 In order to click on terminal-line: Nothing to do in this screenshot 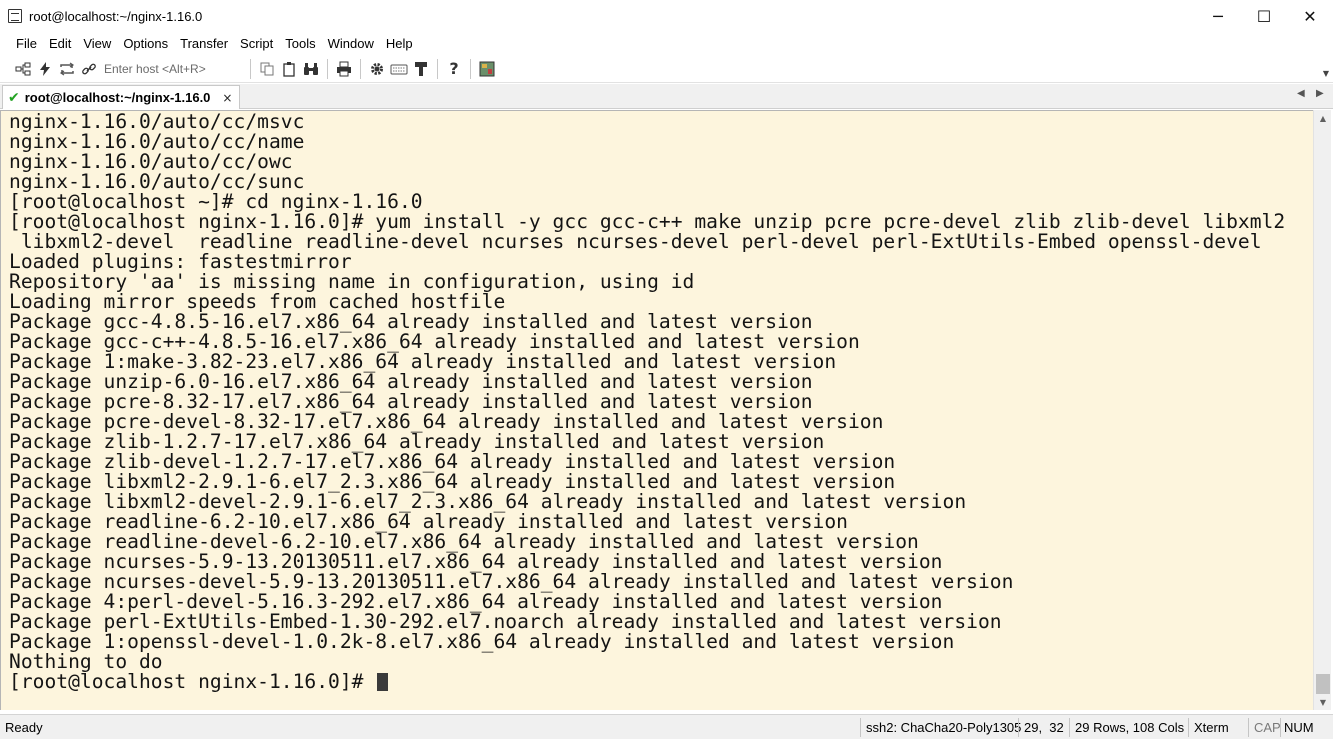, I will do `click(86, 661)`.